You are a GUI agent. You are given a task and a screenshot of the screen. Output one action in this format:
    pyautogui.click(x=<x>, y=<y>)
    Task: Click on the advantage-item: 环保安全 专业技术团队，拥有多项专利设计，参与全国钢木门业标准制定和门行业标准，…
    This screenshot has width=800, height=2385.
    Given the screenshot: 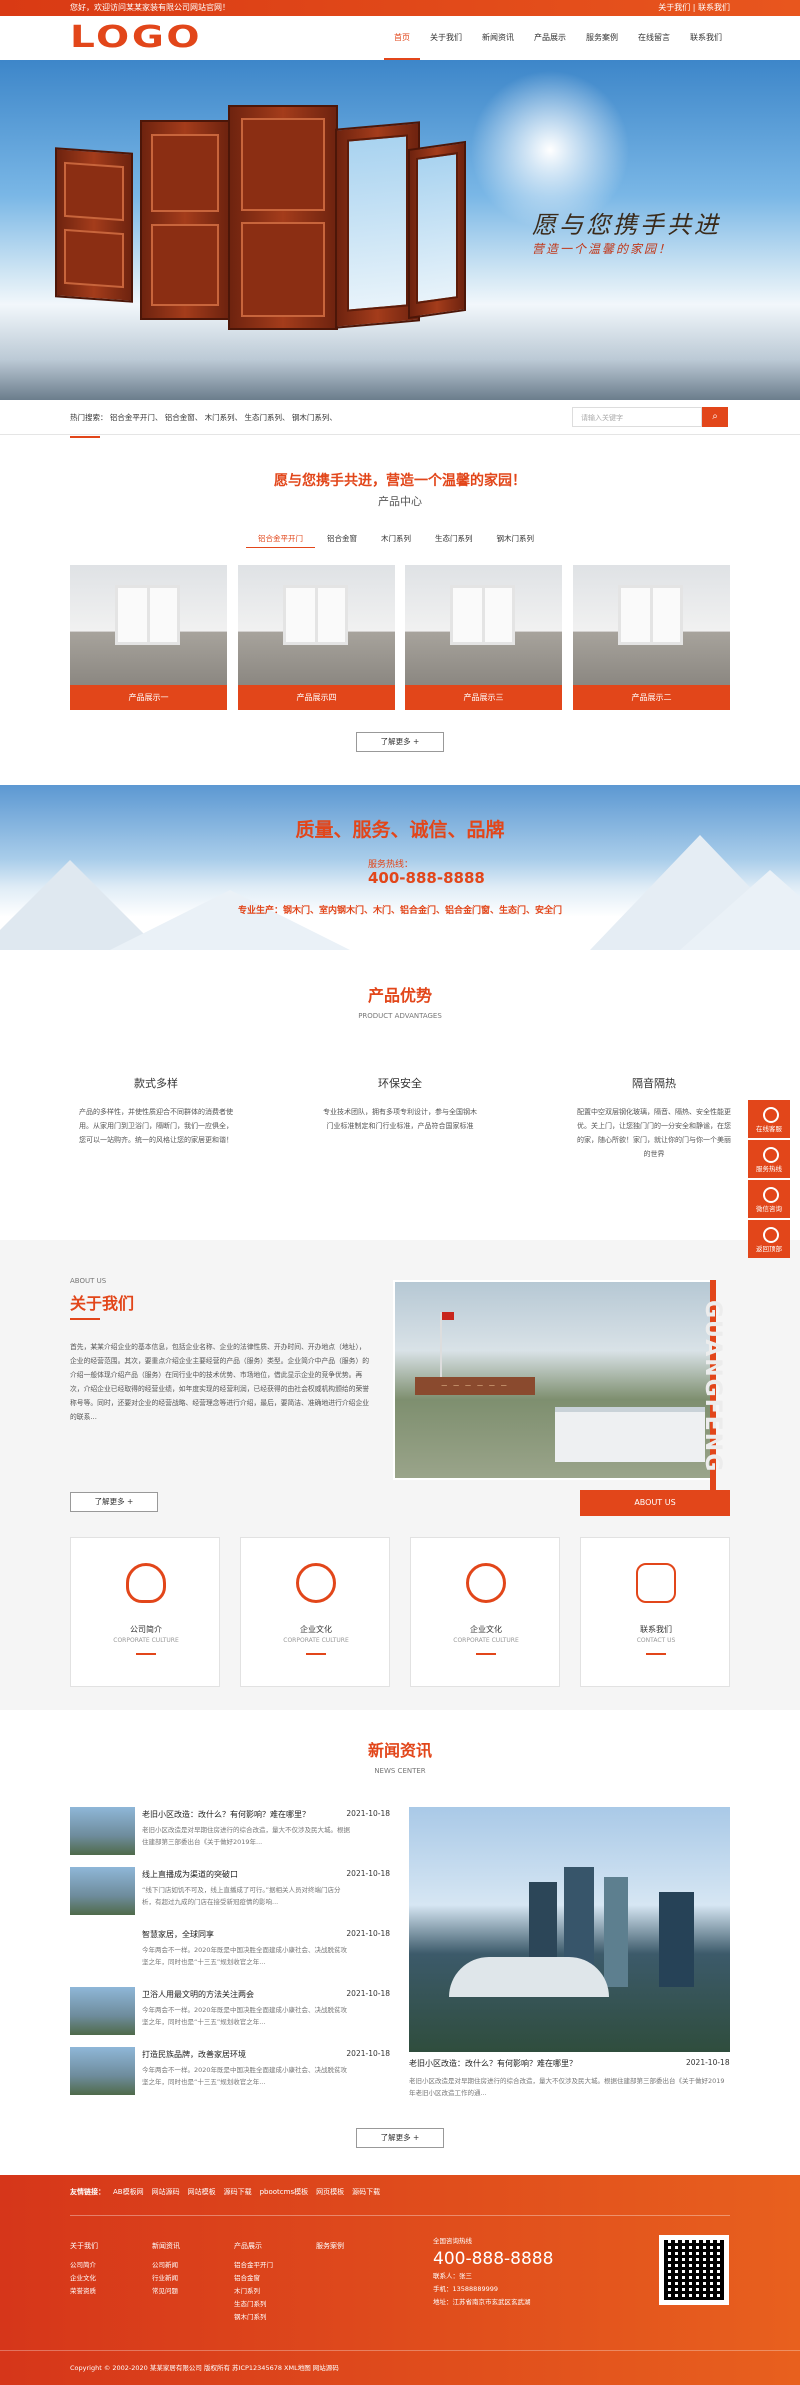 What is the action you would take?
    pyautogui.click(x=400, y=1104)
    